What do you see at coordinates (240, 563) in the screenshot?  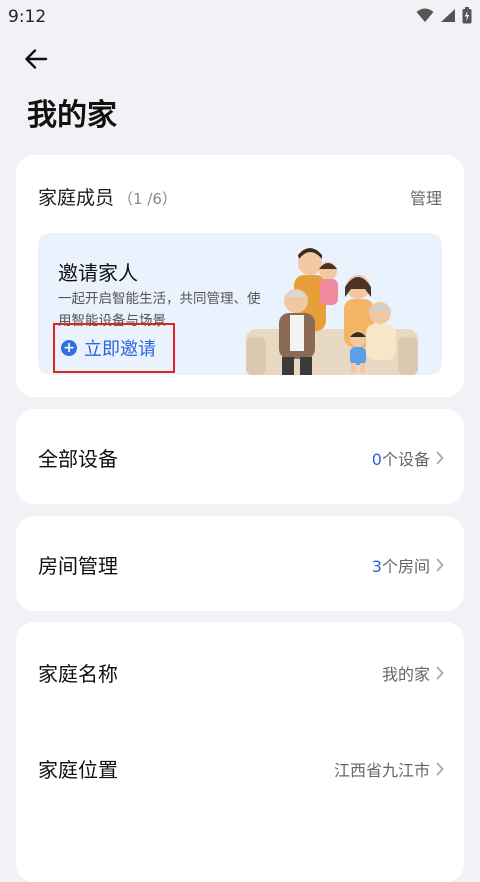 I see `room-management-row: 房间管理 3个房间` at bounding box center [240, 563].